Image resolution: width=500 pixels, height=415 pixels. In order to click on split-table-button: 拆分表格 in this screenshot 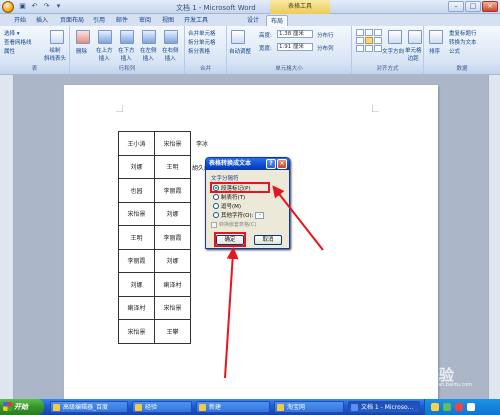, I will do `click(199, 51)`.